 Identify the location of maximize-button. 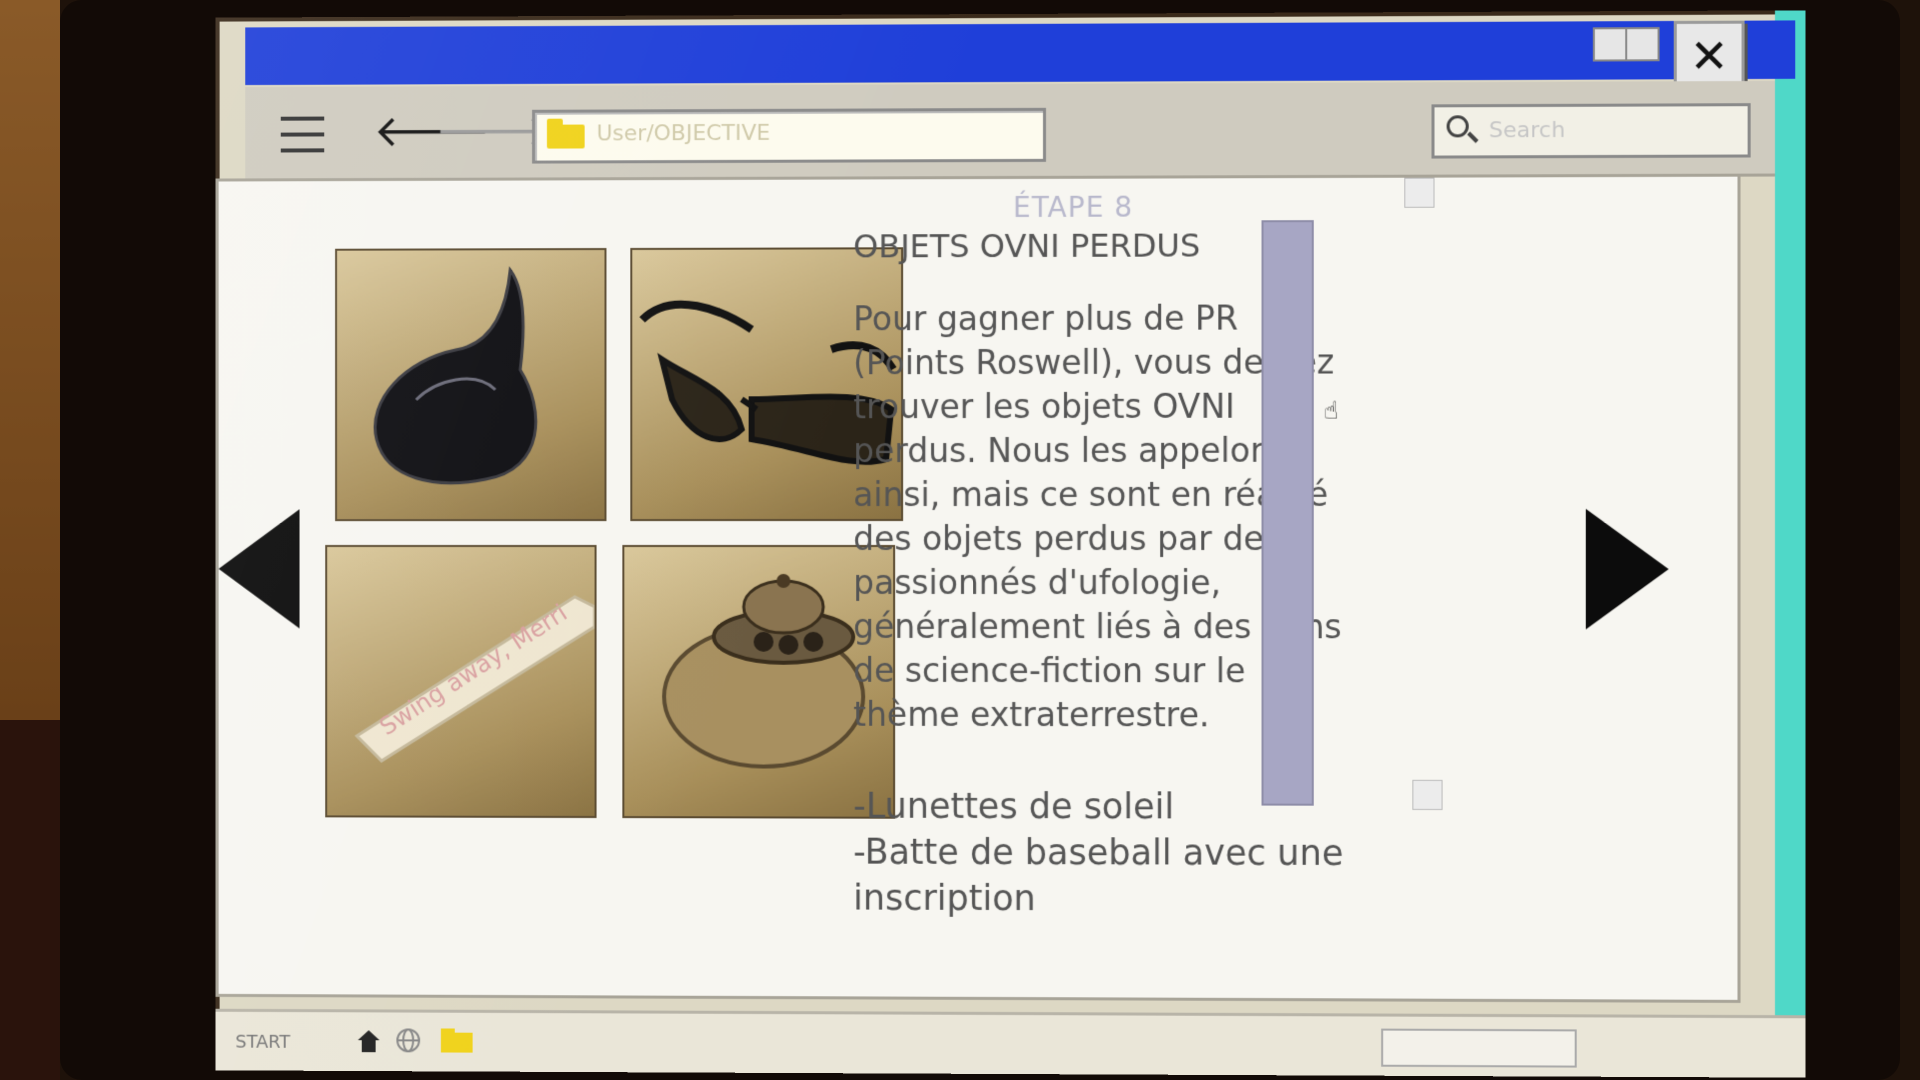
(1642, 44).